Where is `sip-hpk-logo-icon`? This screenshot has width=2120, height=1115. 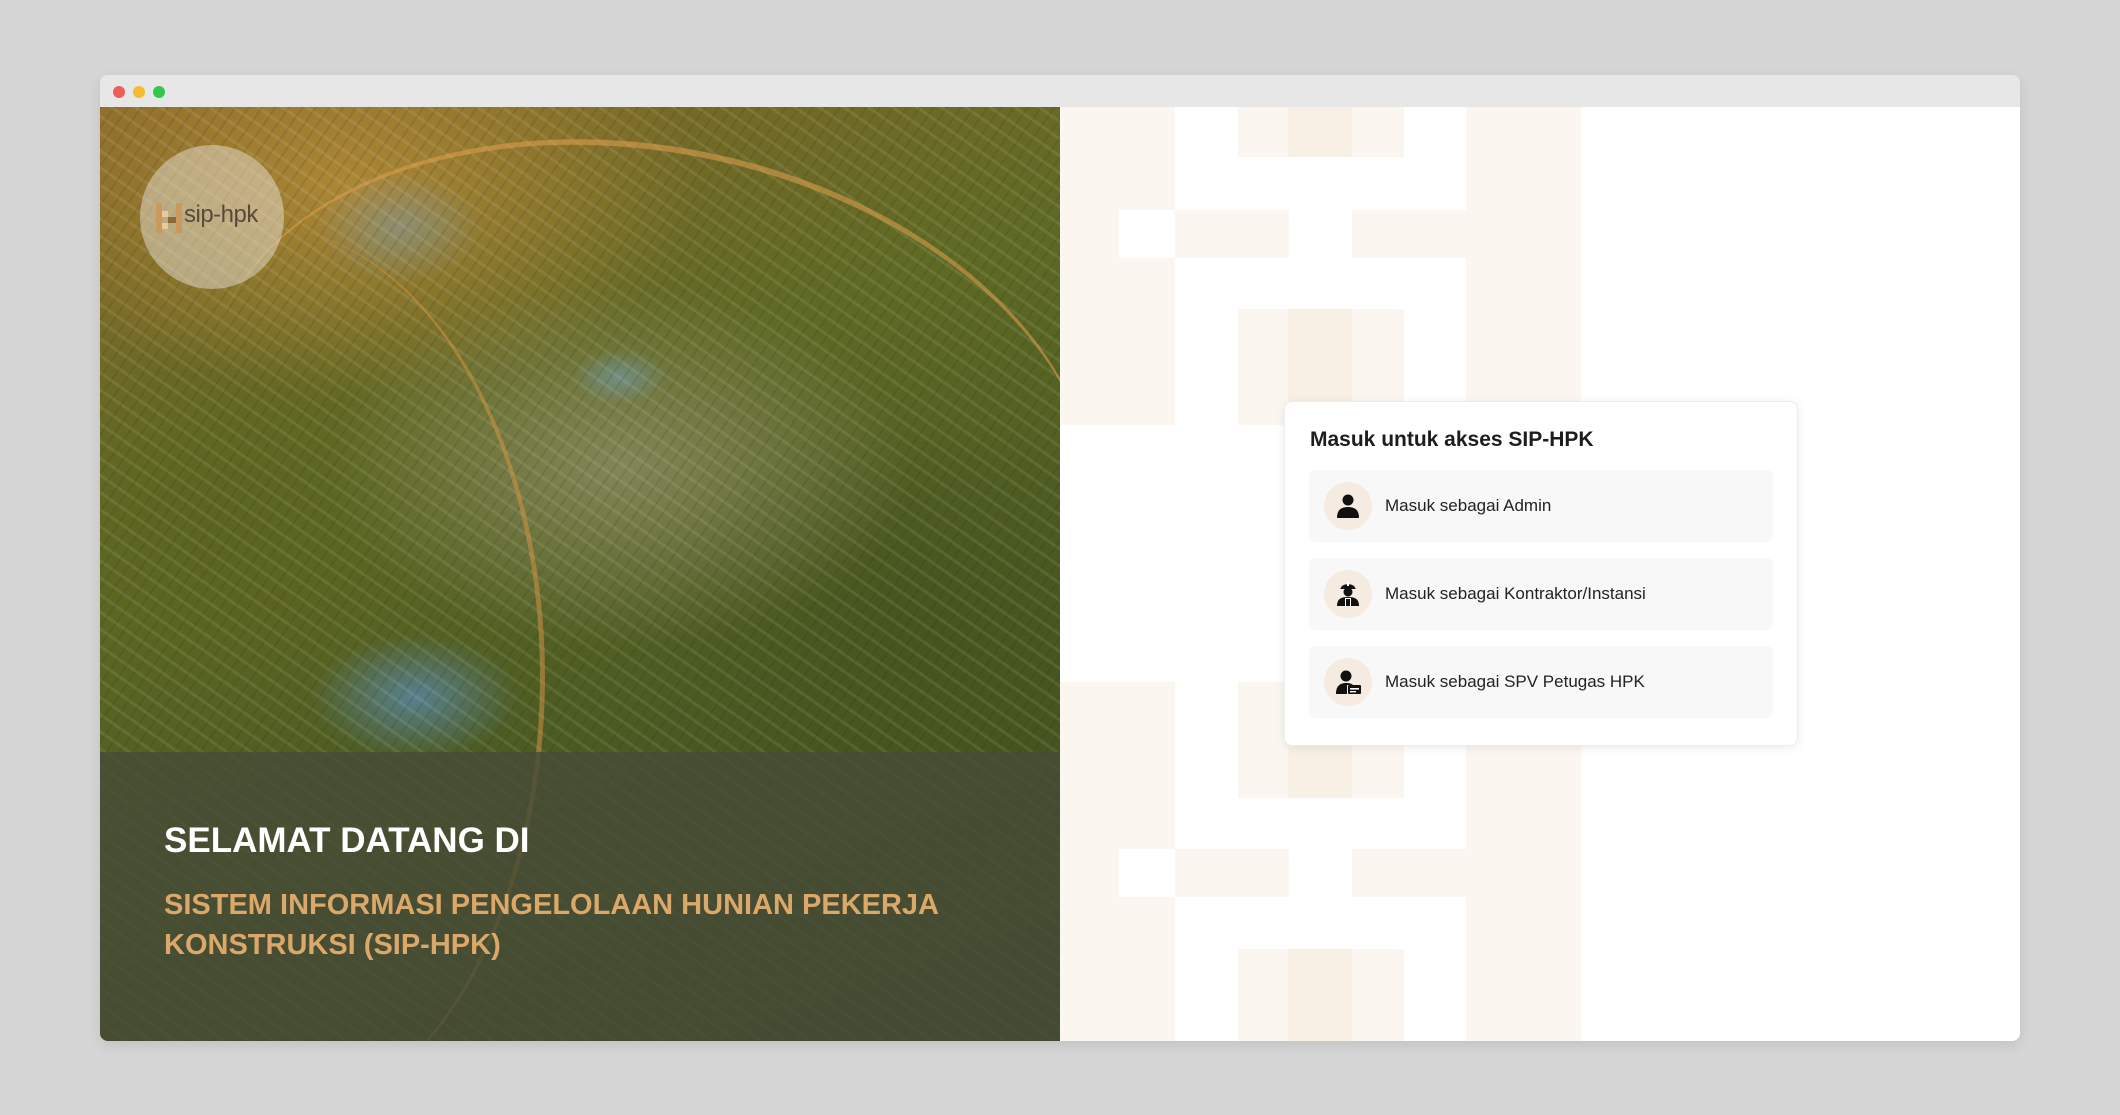
sip-hpk-logo-icon is located at coordinates (169, 218).